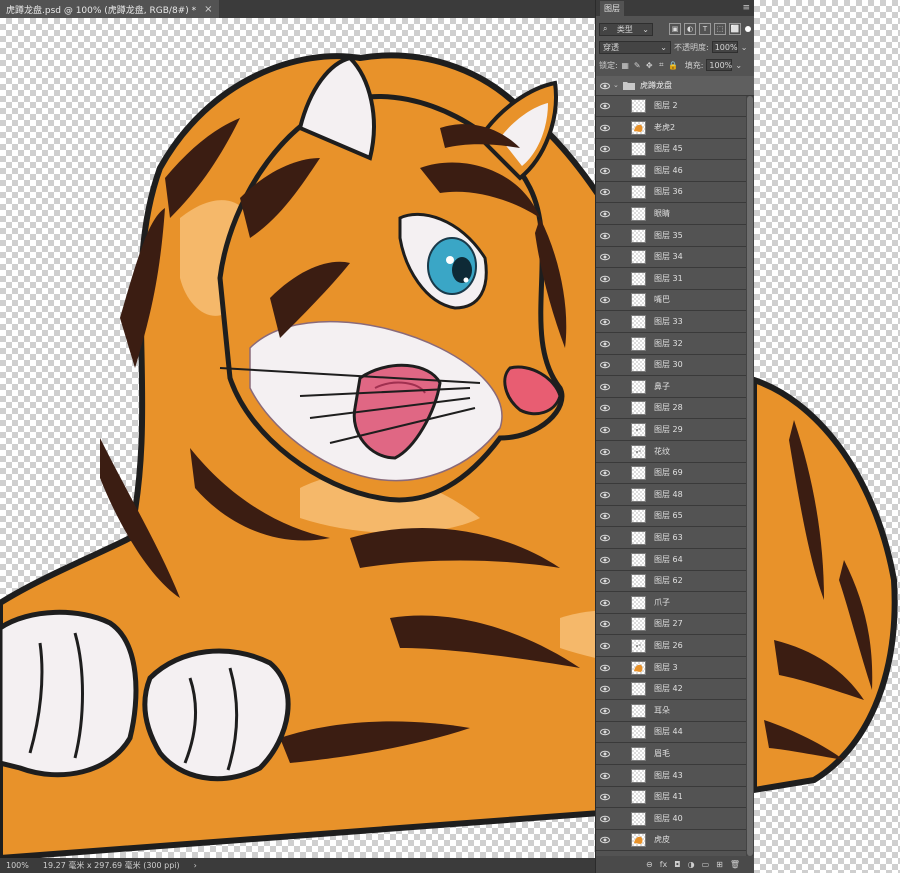 The image size is (900, 873). What do you see at coordinates (625, 65) in the screenshot?
I see `lock-transparency-icon: ▦` at bounding box center [625, 65].